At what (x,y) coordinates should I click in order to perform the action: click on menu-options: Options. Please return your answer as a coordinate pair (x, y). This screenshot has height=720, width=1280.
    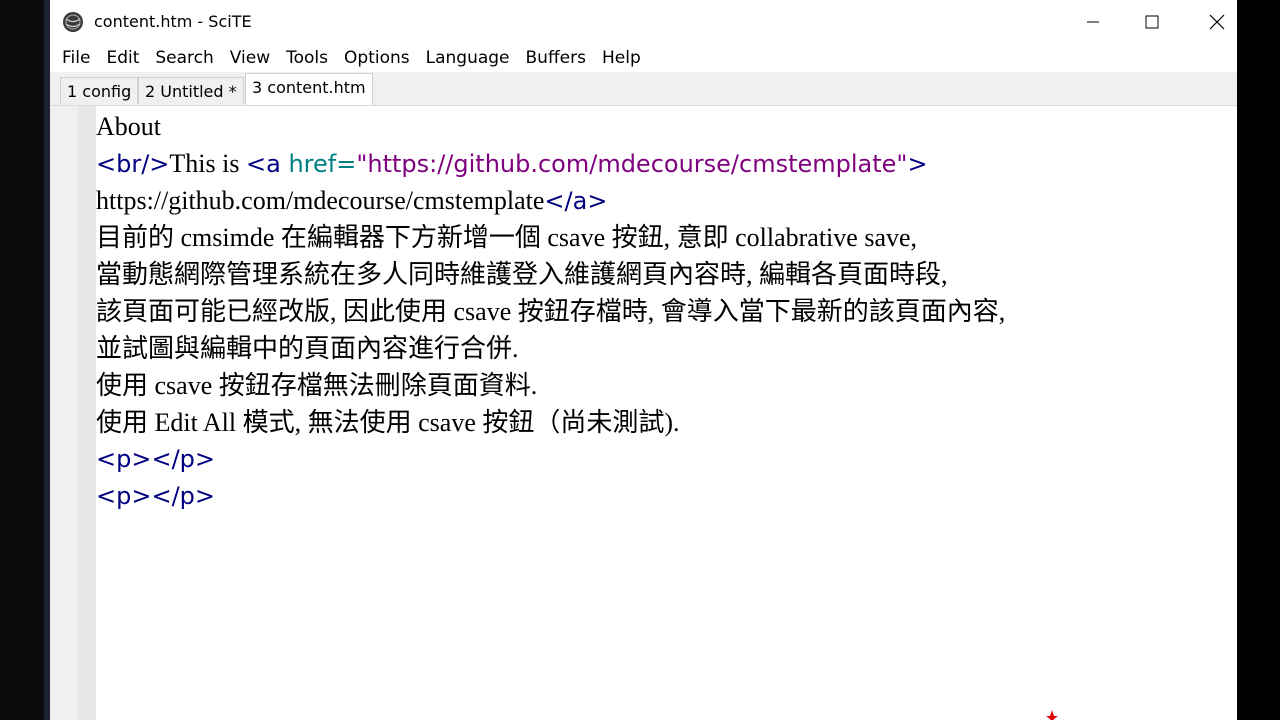
    Looking at the image, I should click on (377, 58).